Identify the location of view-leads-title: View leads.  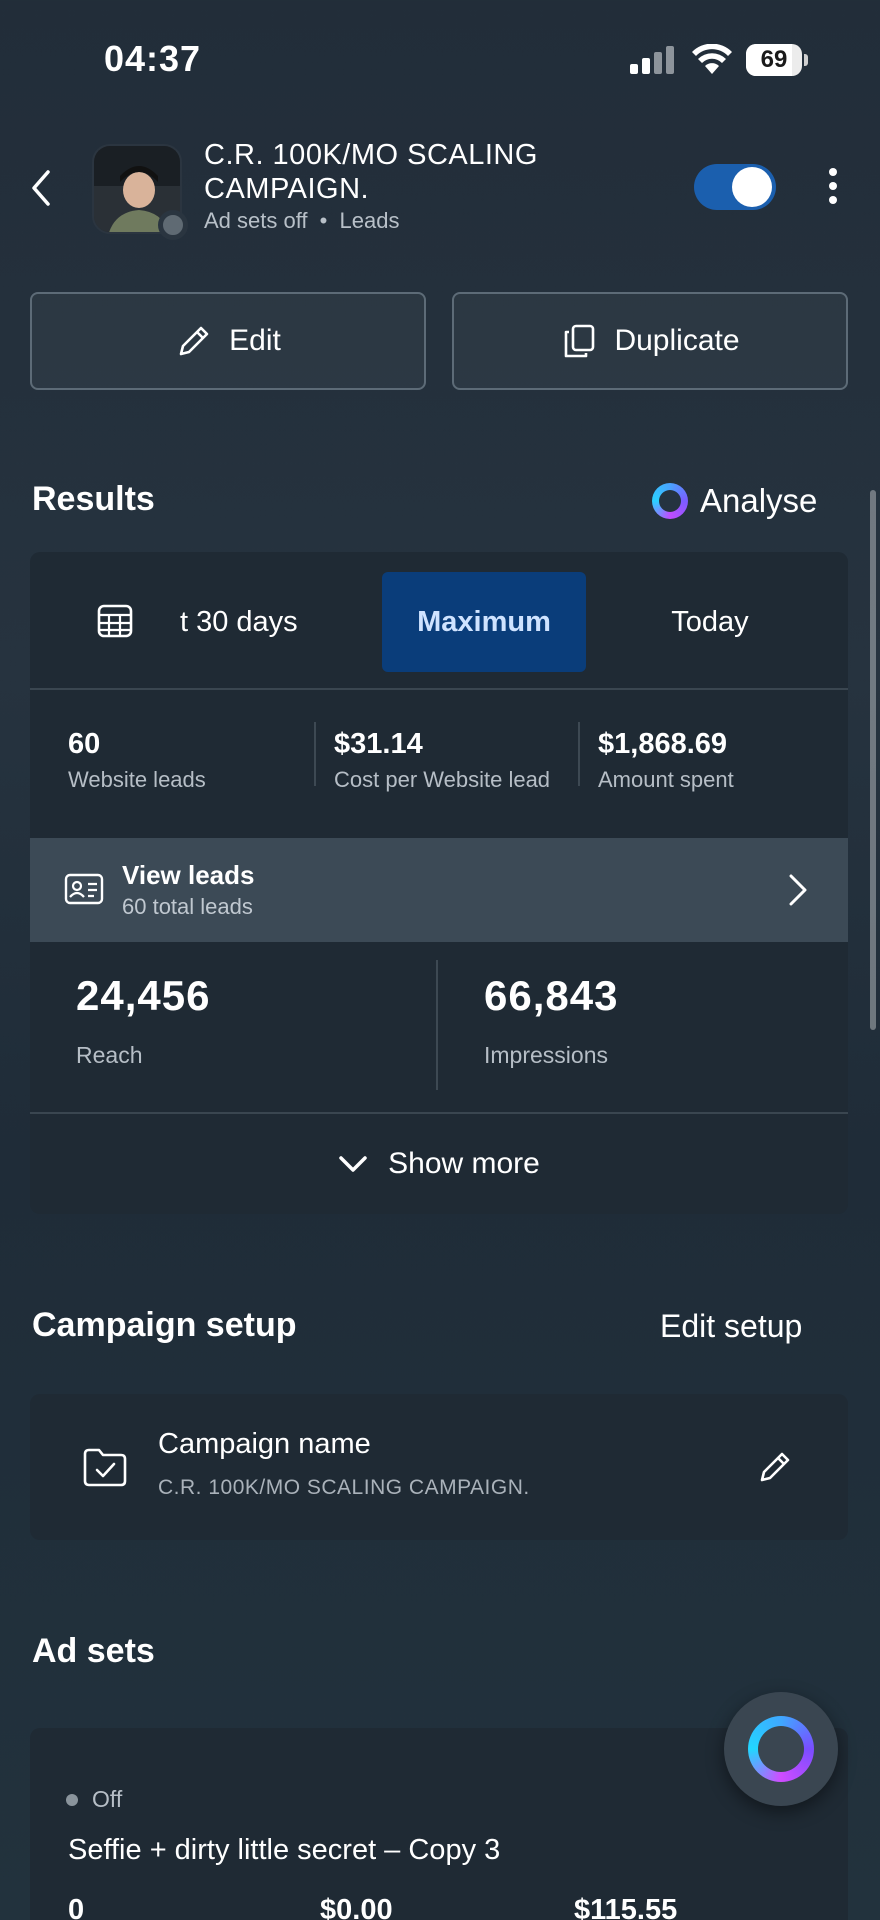
(188, 875).